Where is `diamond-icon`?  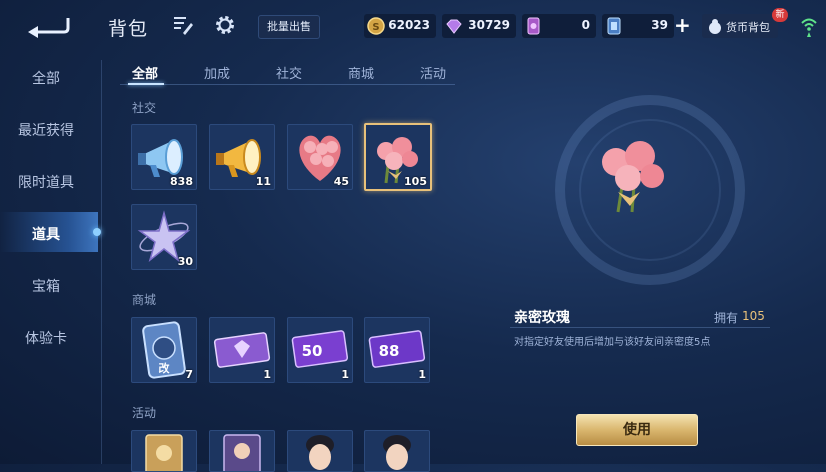 diamond-icon is located at coordinates (454, 26).